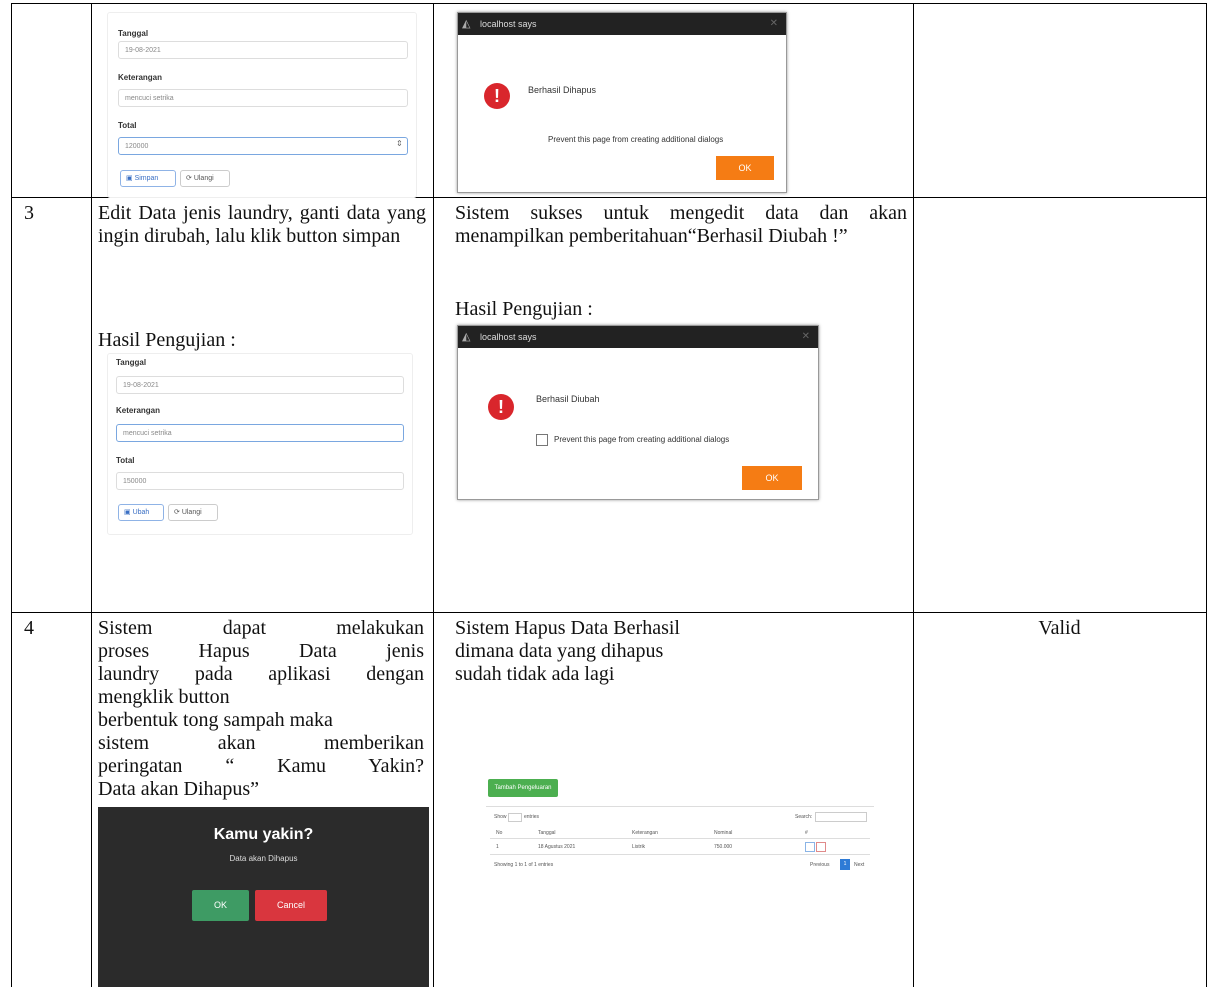 This screenshot has height=987, width=1207. Describe the element at coordinates (532, 817) in the screenshot. I see `entries-label: entries` at that location.